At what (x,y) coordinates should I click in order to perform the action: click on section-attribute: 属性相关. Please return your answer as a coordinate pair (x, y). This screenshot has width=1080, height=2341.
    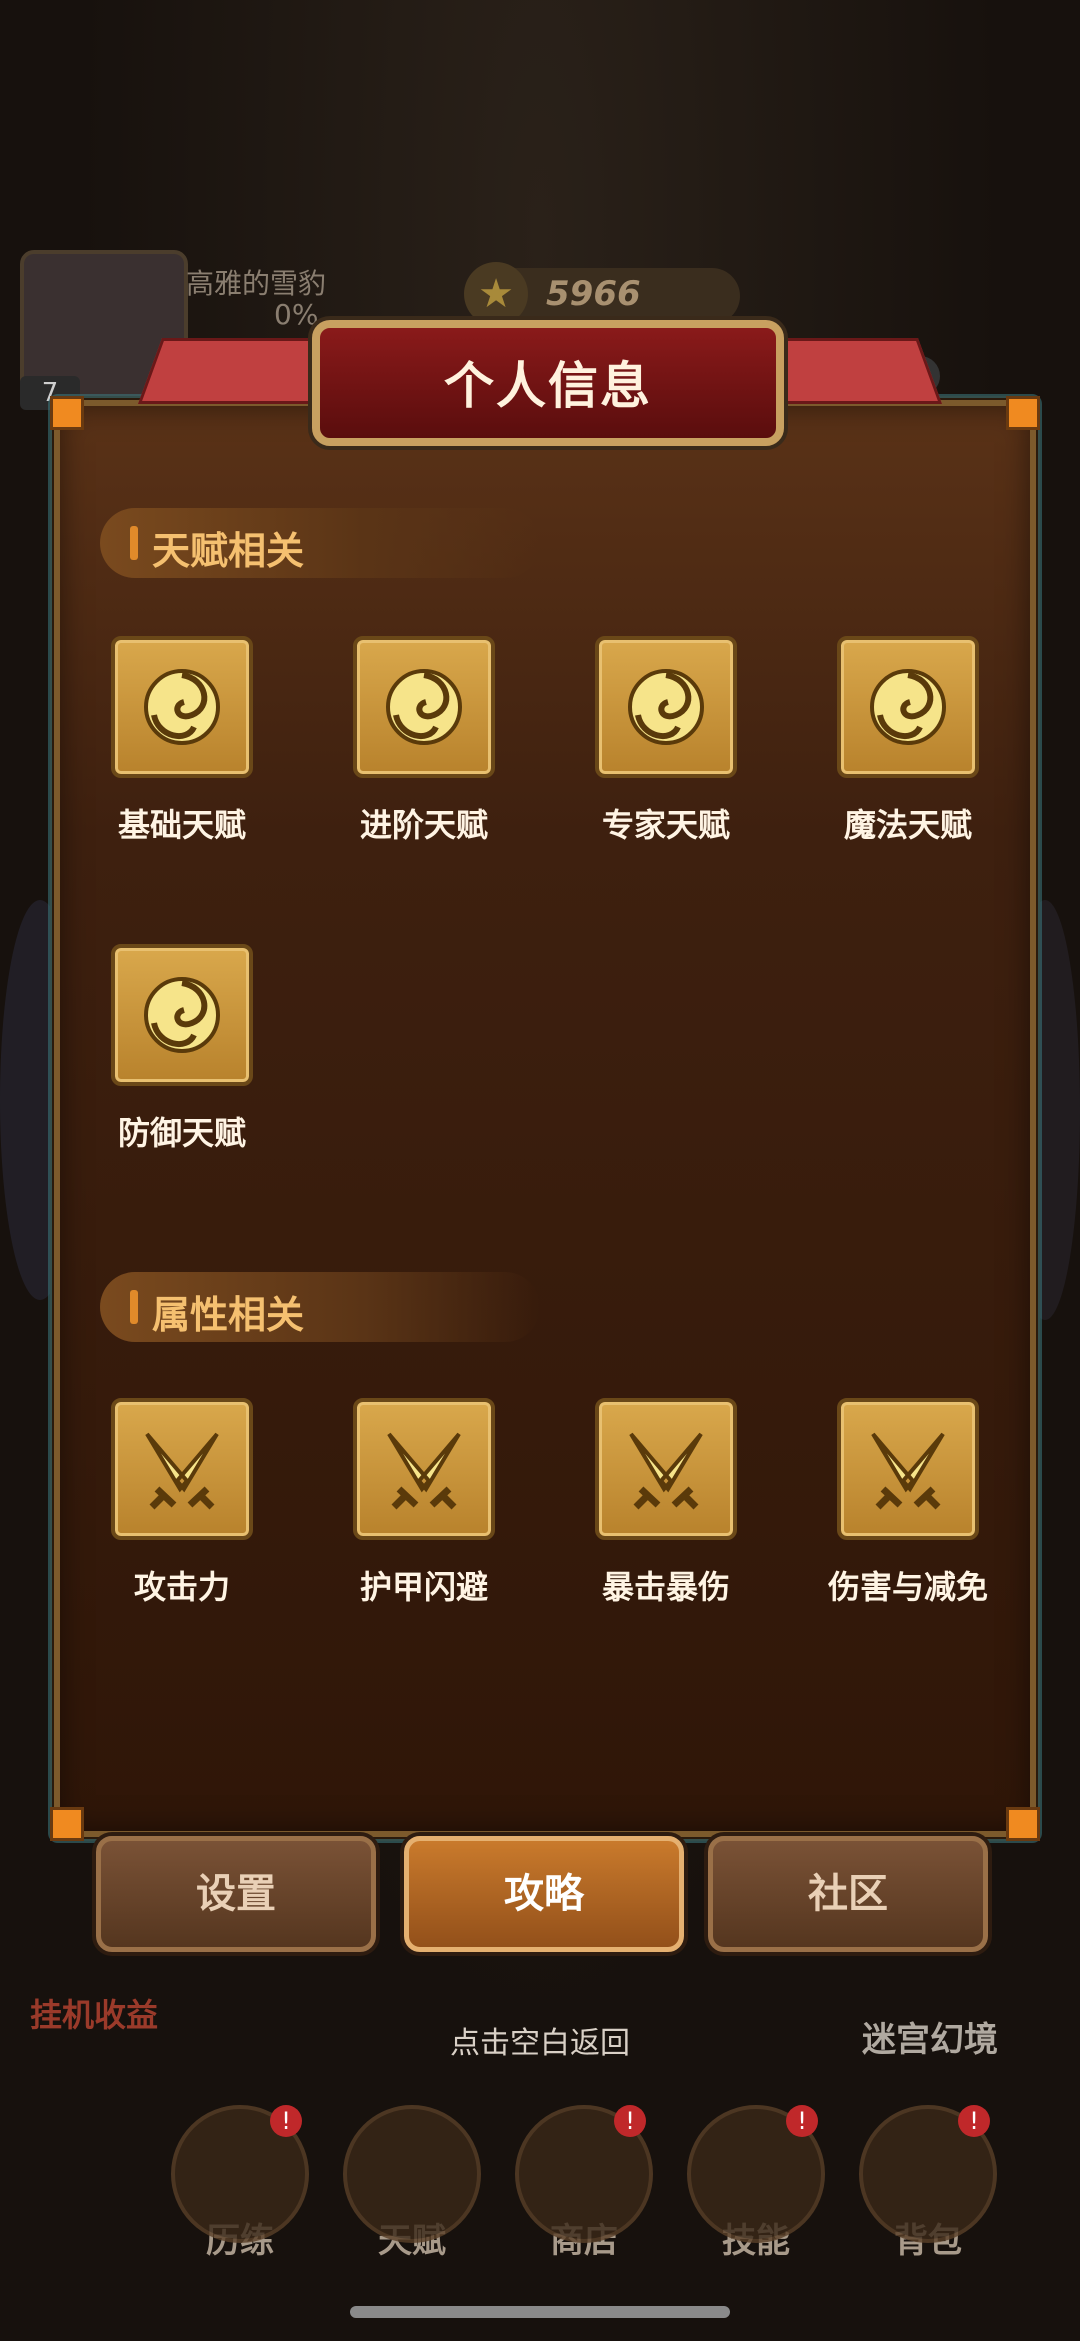
    Looking at the image, I should click on (320, 1307).